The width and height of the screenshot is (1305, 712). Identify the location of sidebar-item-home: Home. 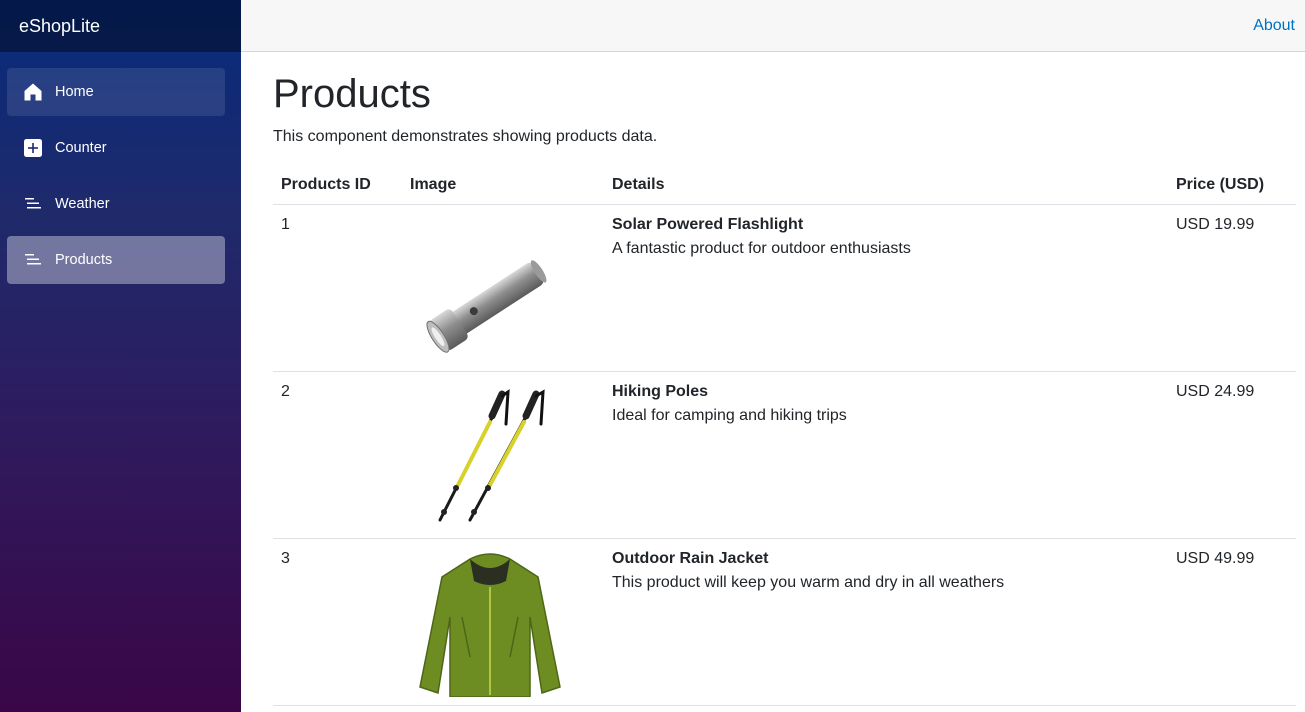
(116, 92).